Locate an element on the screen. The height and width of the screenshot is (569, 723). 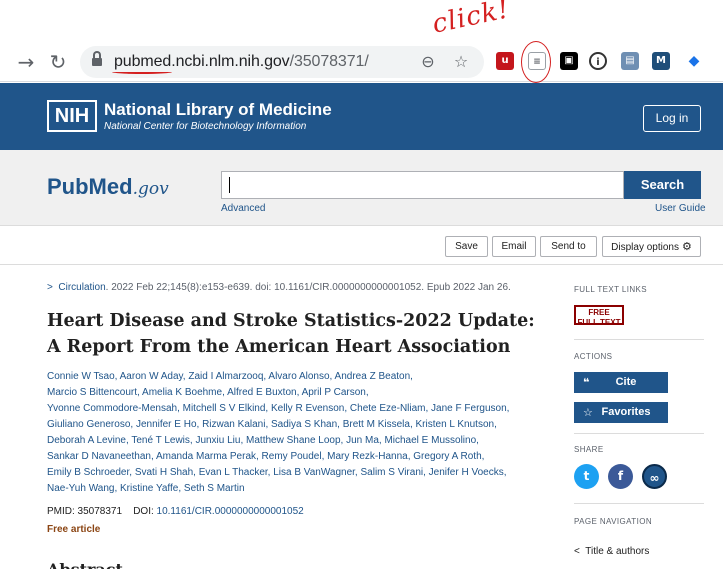
user-guide-link: User Guide is located at coordinates (680, 208).